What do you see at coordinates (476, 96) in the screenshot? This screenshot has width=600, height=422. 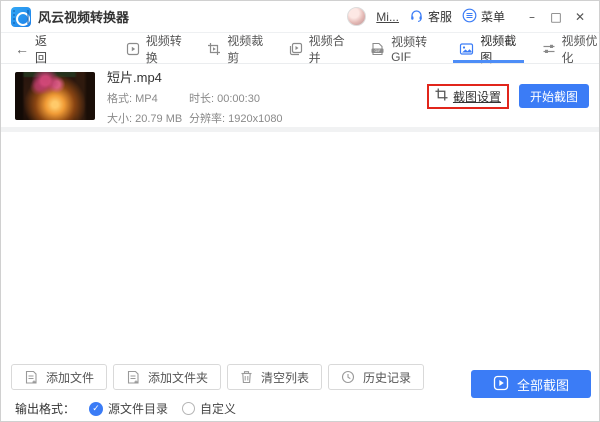 I see `screenshot-settings-label: 截图设置` at bounding box center [476, 96].